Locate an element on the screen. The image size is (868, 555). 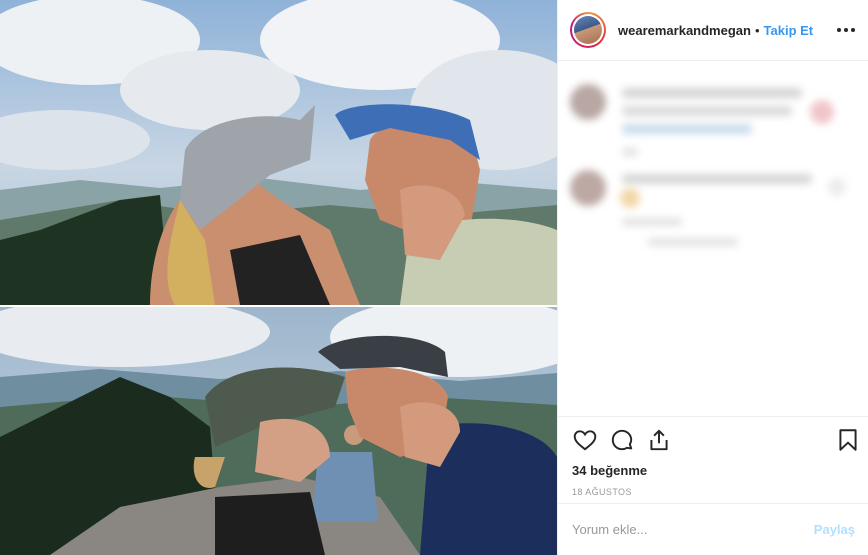
post-comment-button: Paylaş is located at coordinates (834, 529).